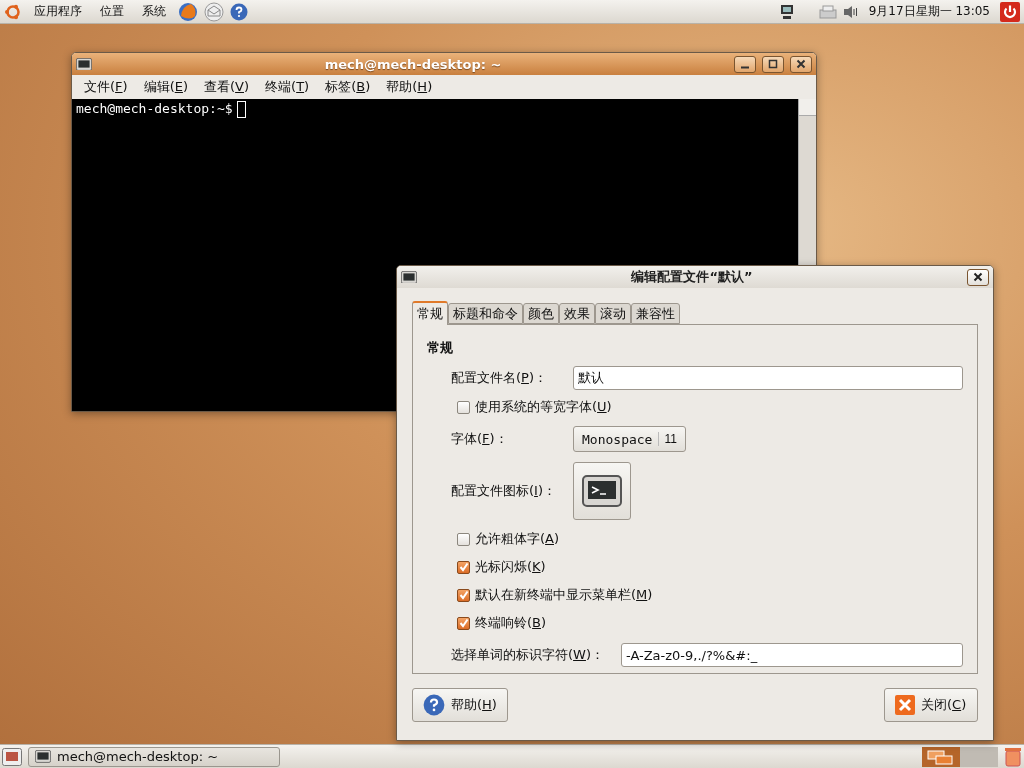 The width and height of the screenshot is (1024, 768). Describe the element at coordinates (541, 313) in the screenshot. I see `tab: 颜色` at that location.